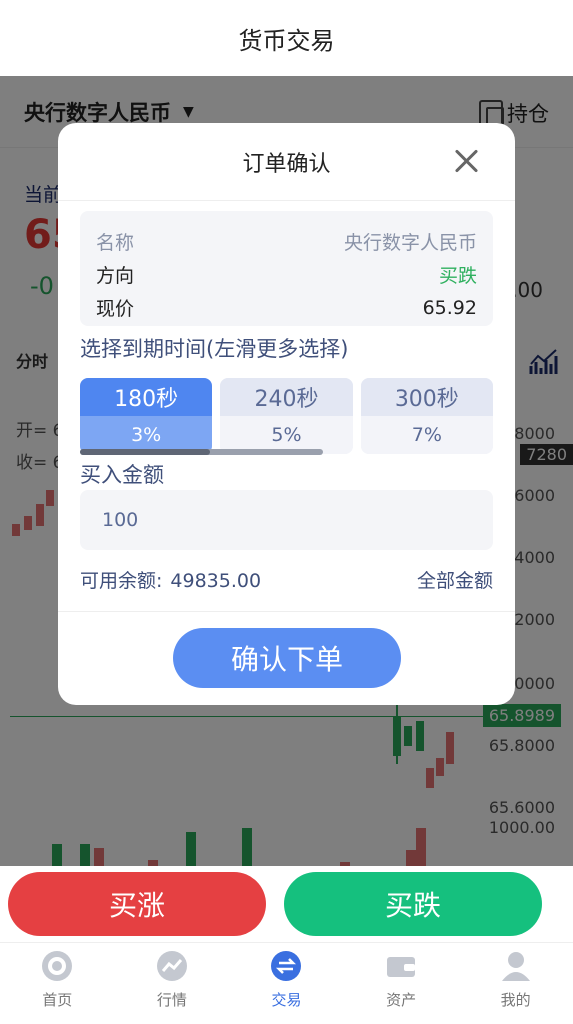 The image size is (573, 1024). What do you see at coordinates (286, 1000) in the screenshot?
I see `tab-label: 交易` at bounding box center [286, 1000].